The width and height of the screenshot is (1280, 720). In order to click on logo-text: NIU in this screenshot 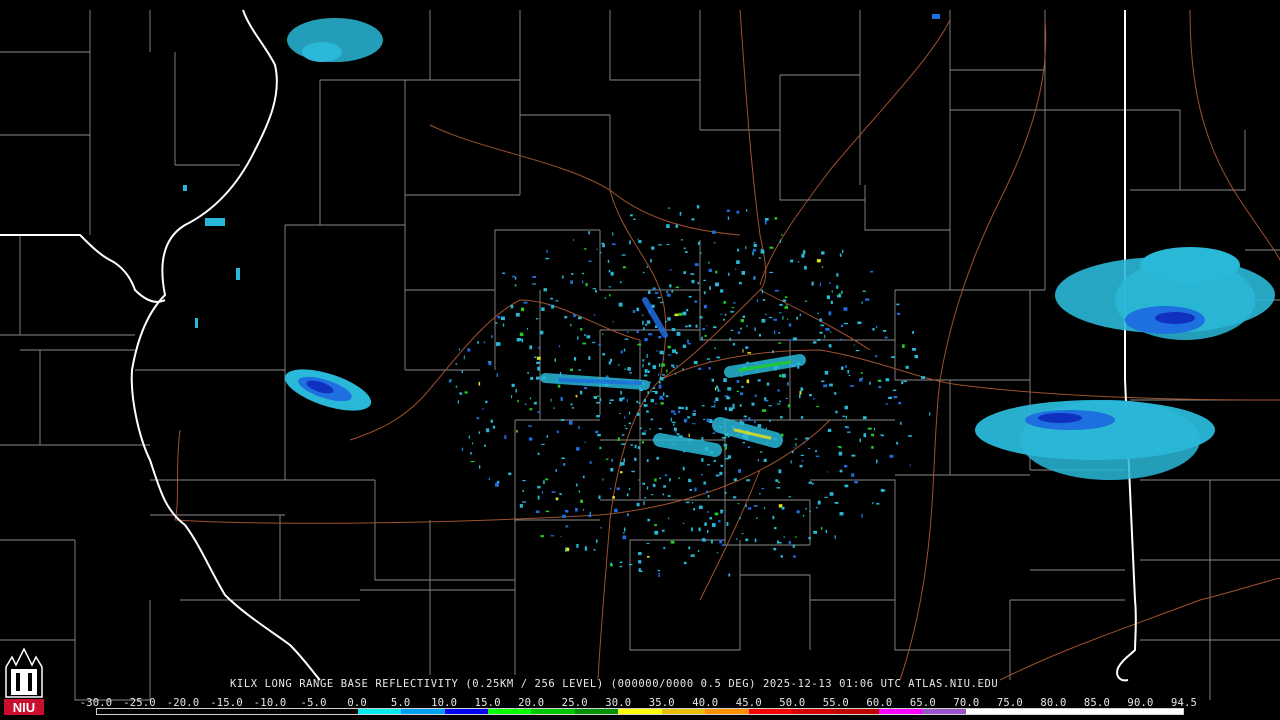, I will do `click(24, 707)`.